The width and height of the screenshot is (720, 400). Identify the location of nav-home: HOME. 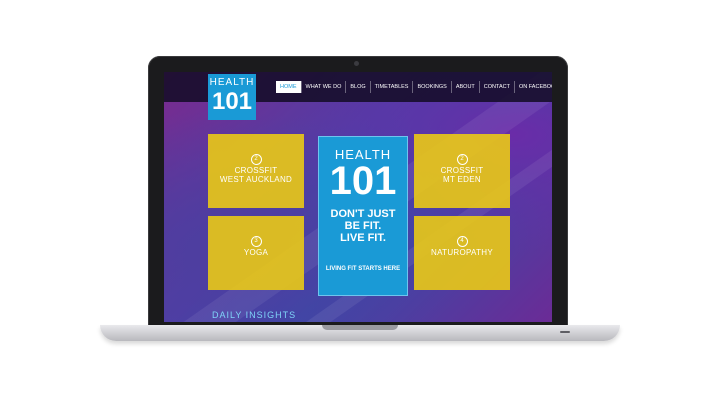
(288, 87).